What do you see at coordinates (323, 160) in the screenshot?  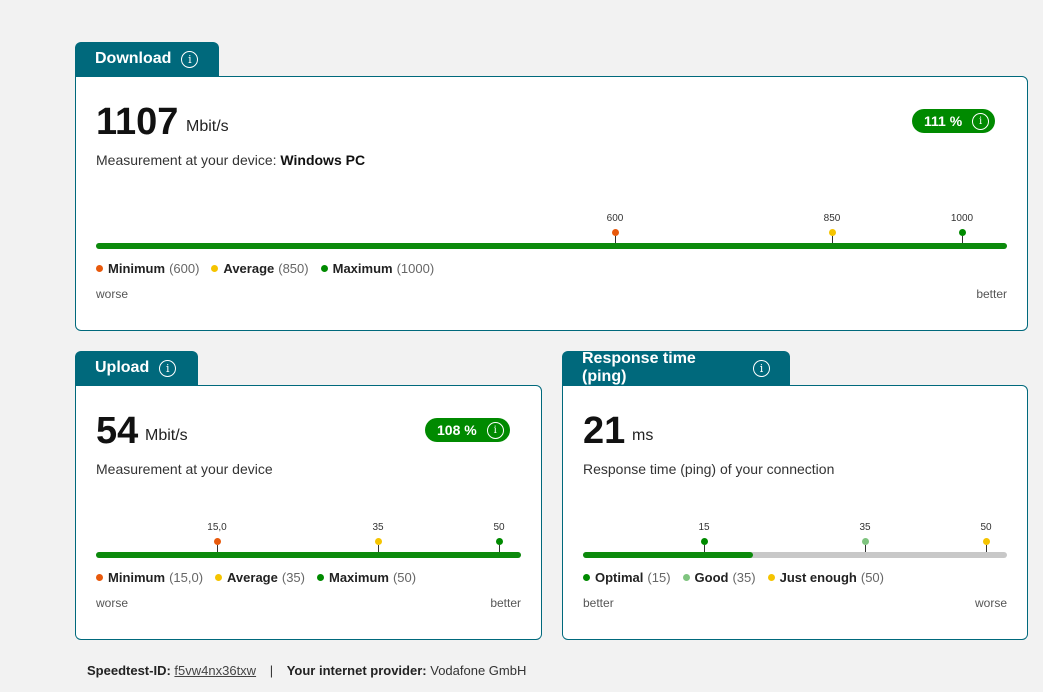 I see `download-device: Windows PC` at bounding box center [323, 160].